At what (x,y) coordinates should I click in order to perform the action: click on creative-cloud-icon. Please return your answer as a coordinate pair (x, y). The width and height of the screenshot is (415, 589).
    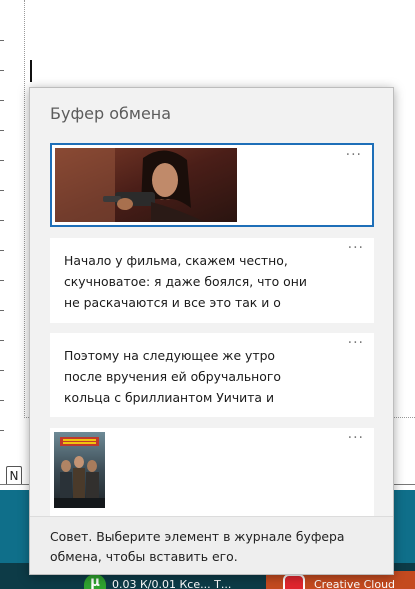
    Looking at the image, I should click on (294, 581).